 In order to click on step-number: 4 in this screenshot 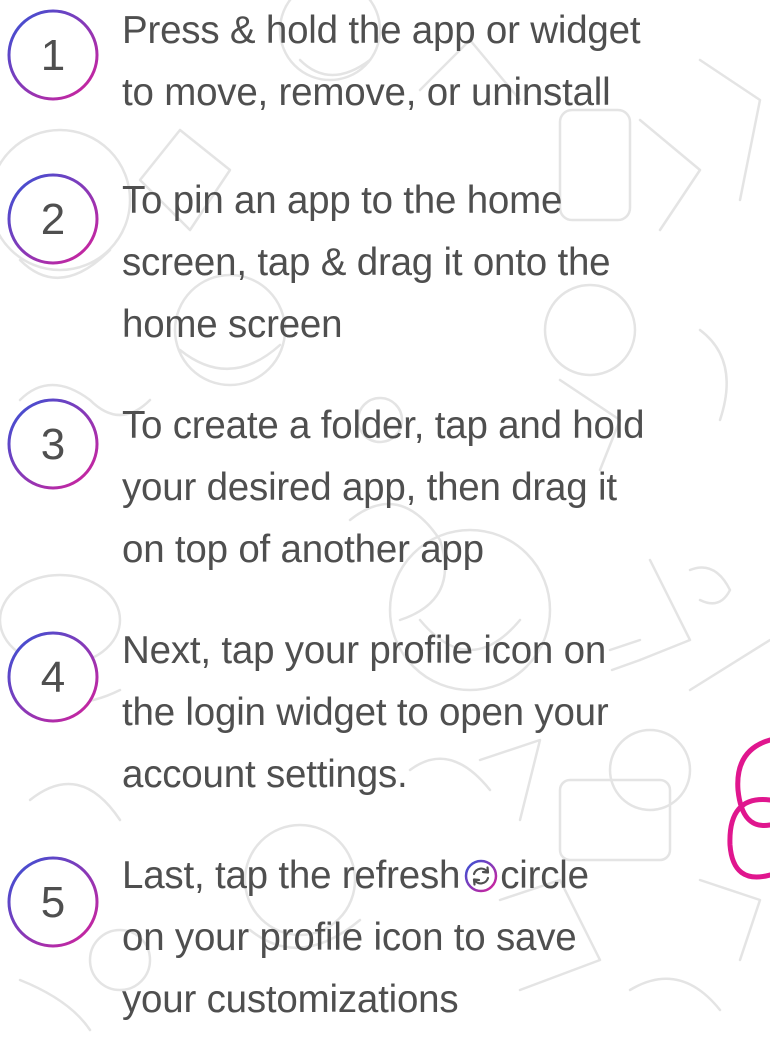, I will do `click(53, 677)`.